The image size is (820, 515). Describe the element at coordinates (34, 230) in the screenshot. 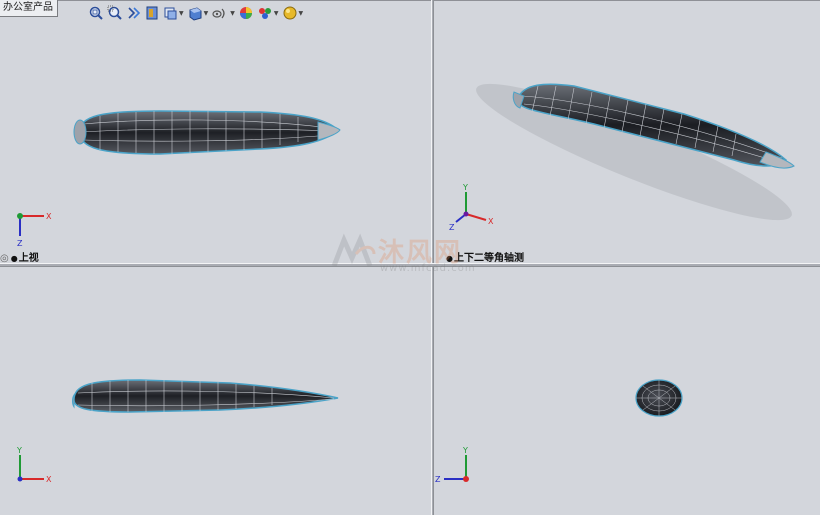

I see `coordinate-triad: X Z` at that location.